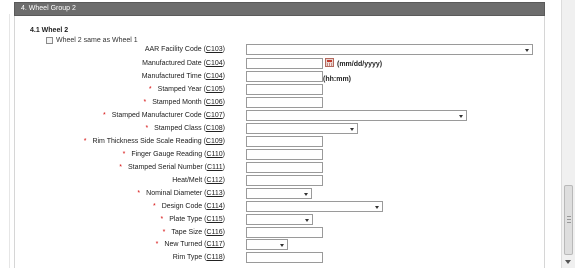 The width and height of the screenshot is (575, 268). What do you see at coordinates (314, 206) in the screenshot?
I see `design-code-select` at bounding box center [314, 206].